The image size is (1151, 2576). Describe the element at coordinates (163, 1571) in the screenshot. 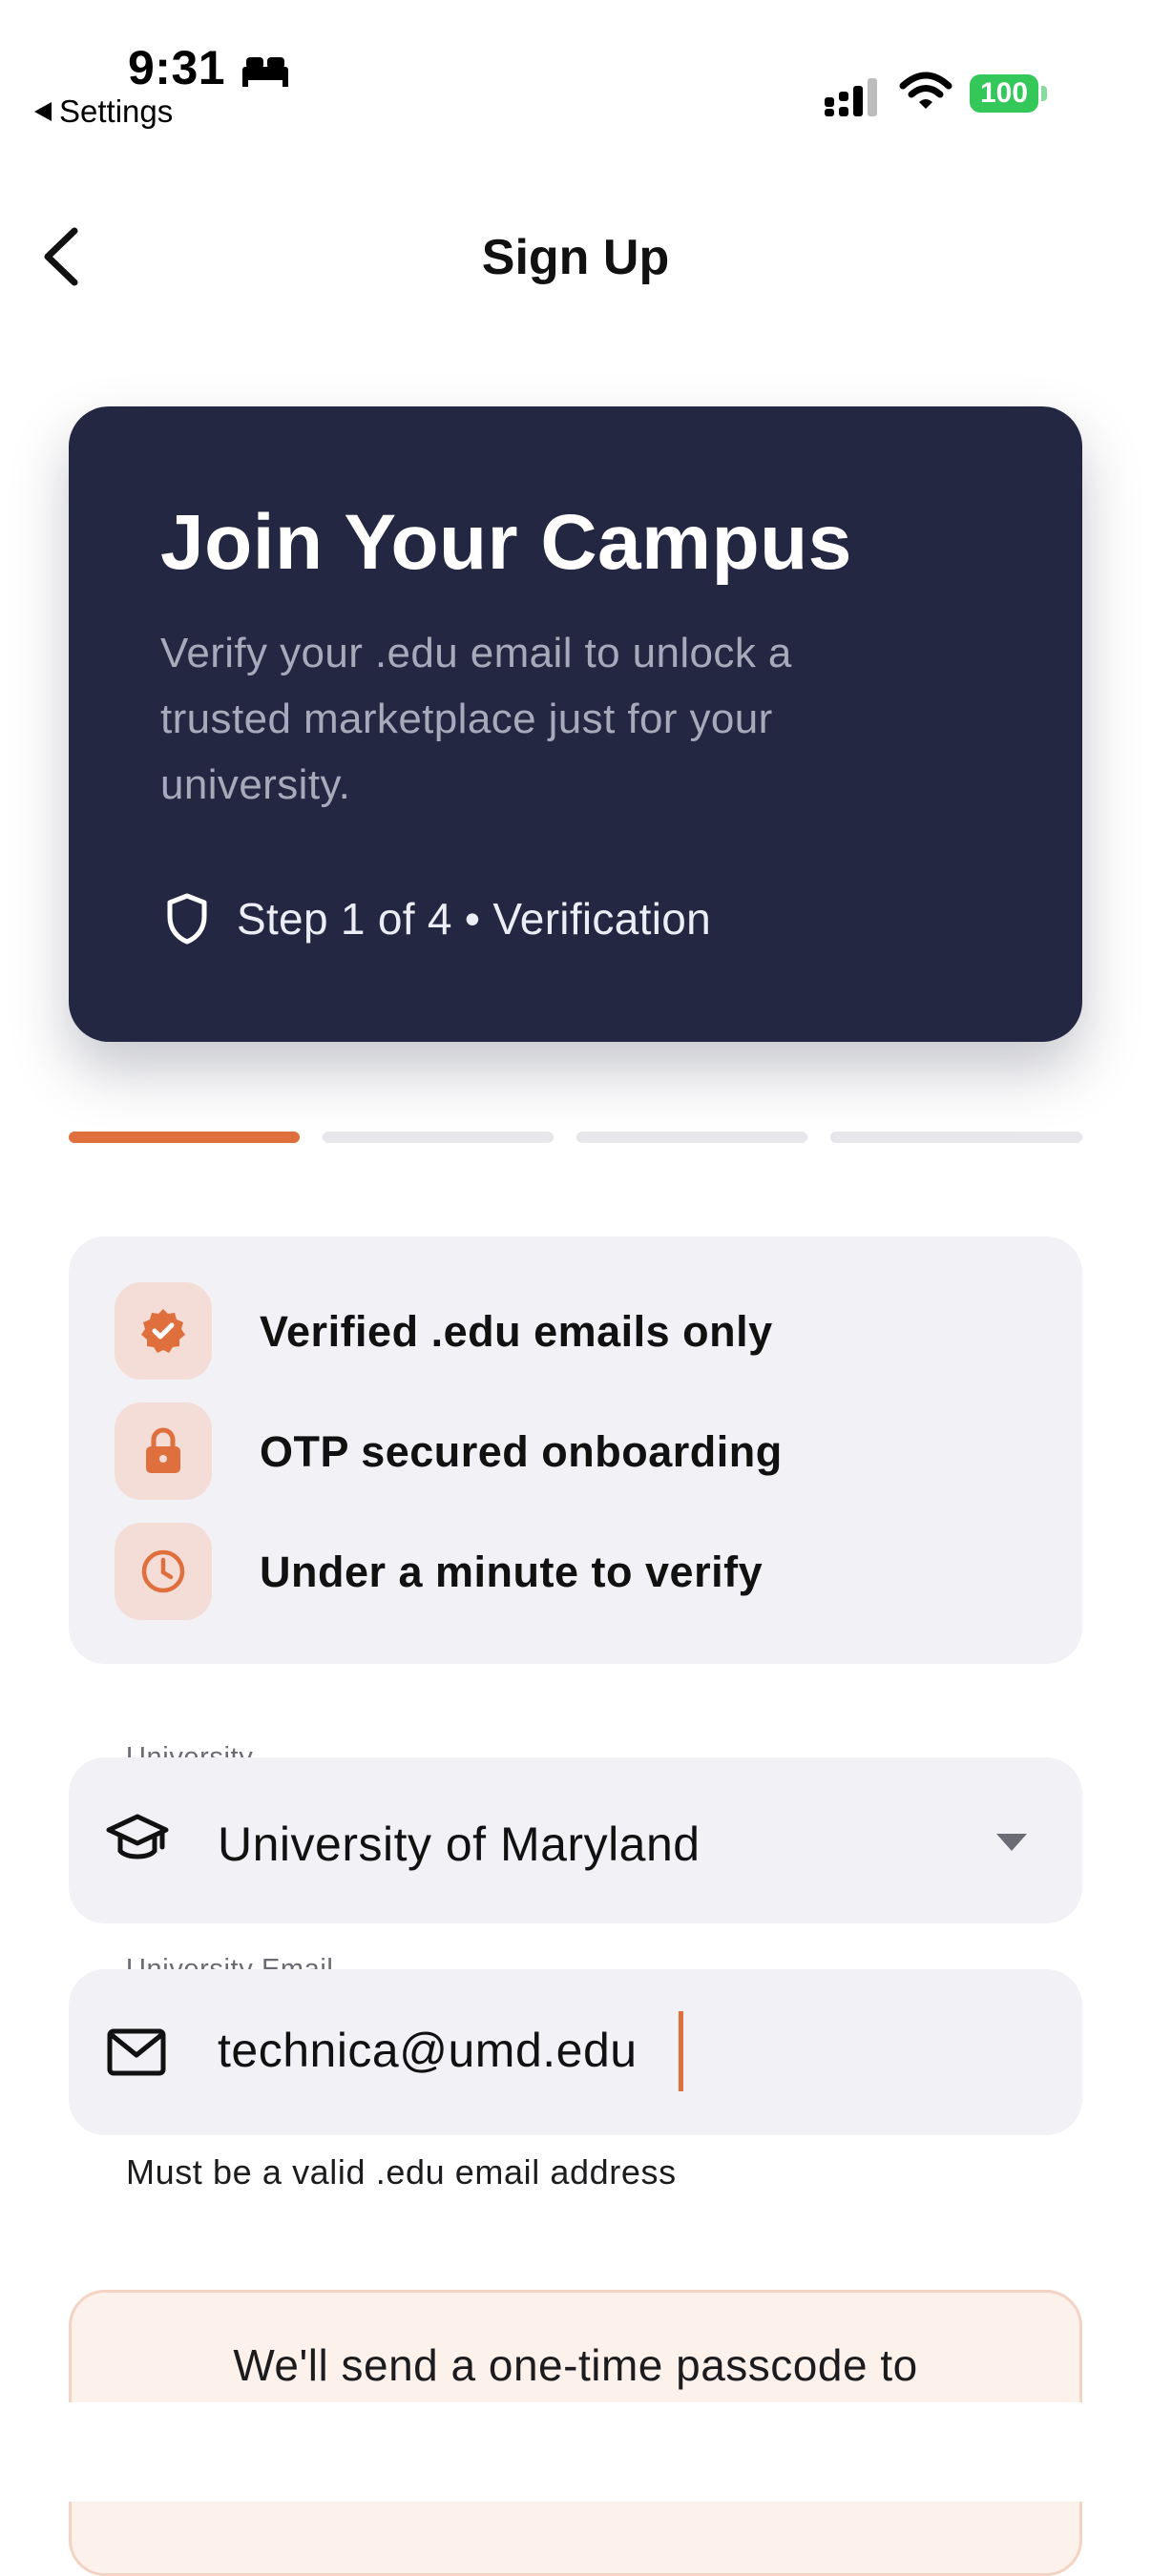

I see `clock-icon` at that location.